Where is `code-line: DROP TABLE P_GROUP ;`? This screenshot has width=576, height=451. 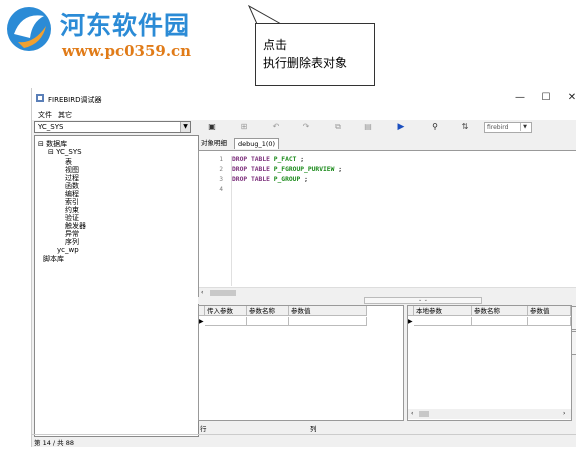
code-line: DROP TABLE P_GROUP ; is located at coordinates (270, 179).